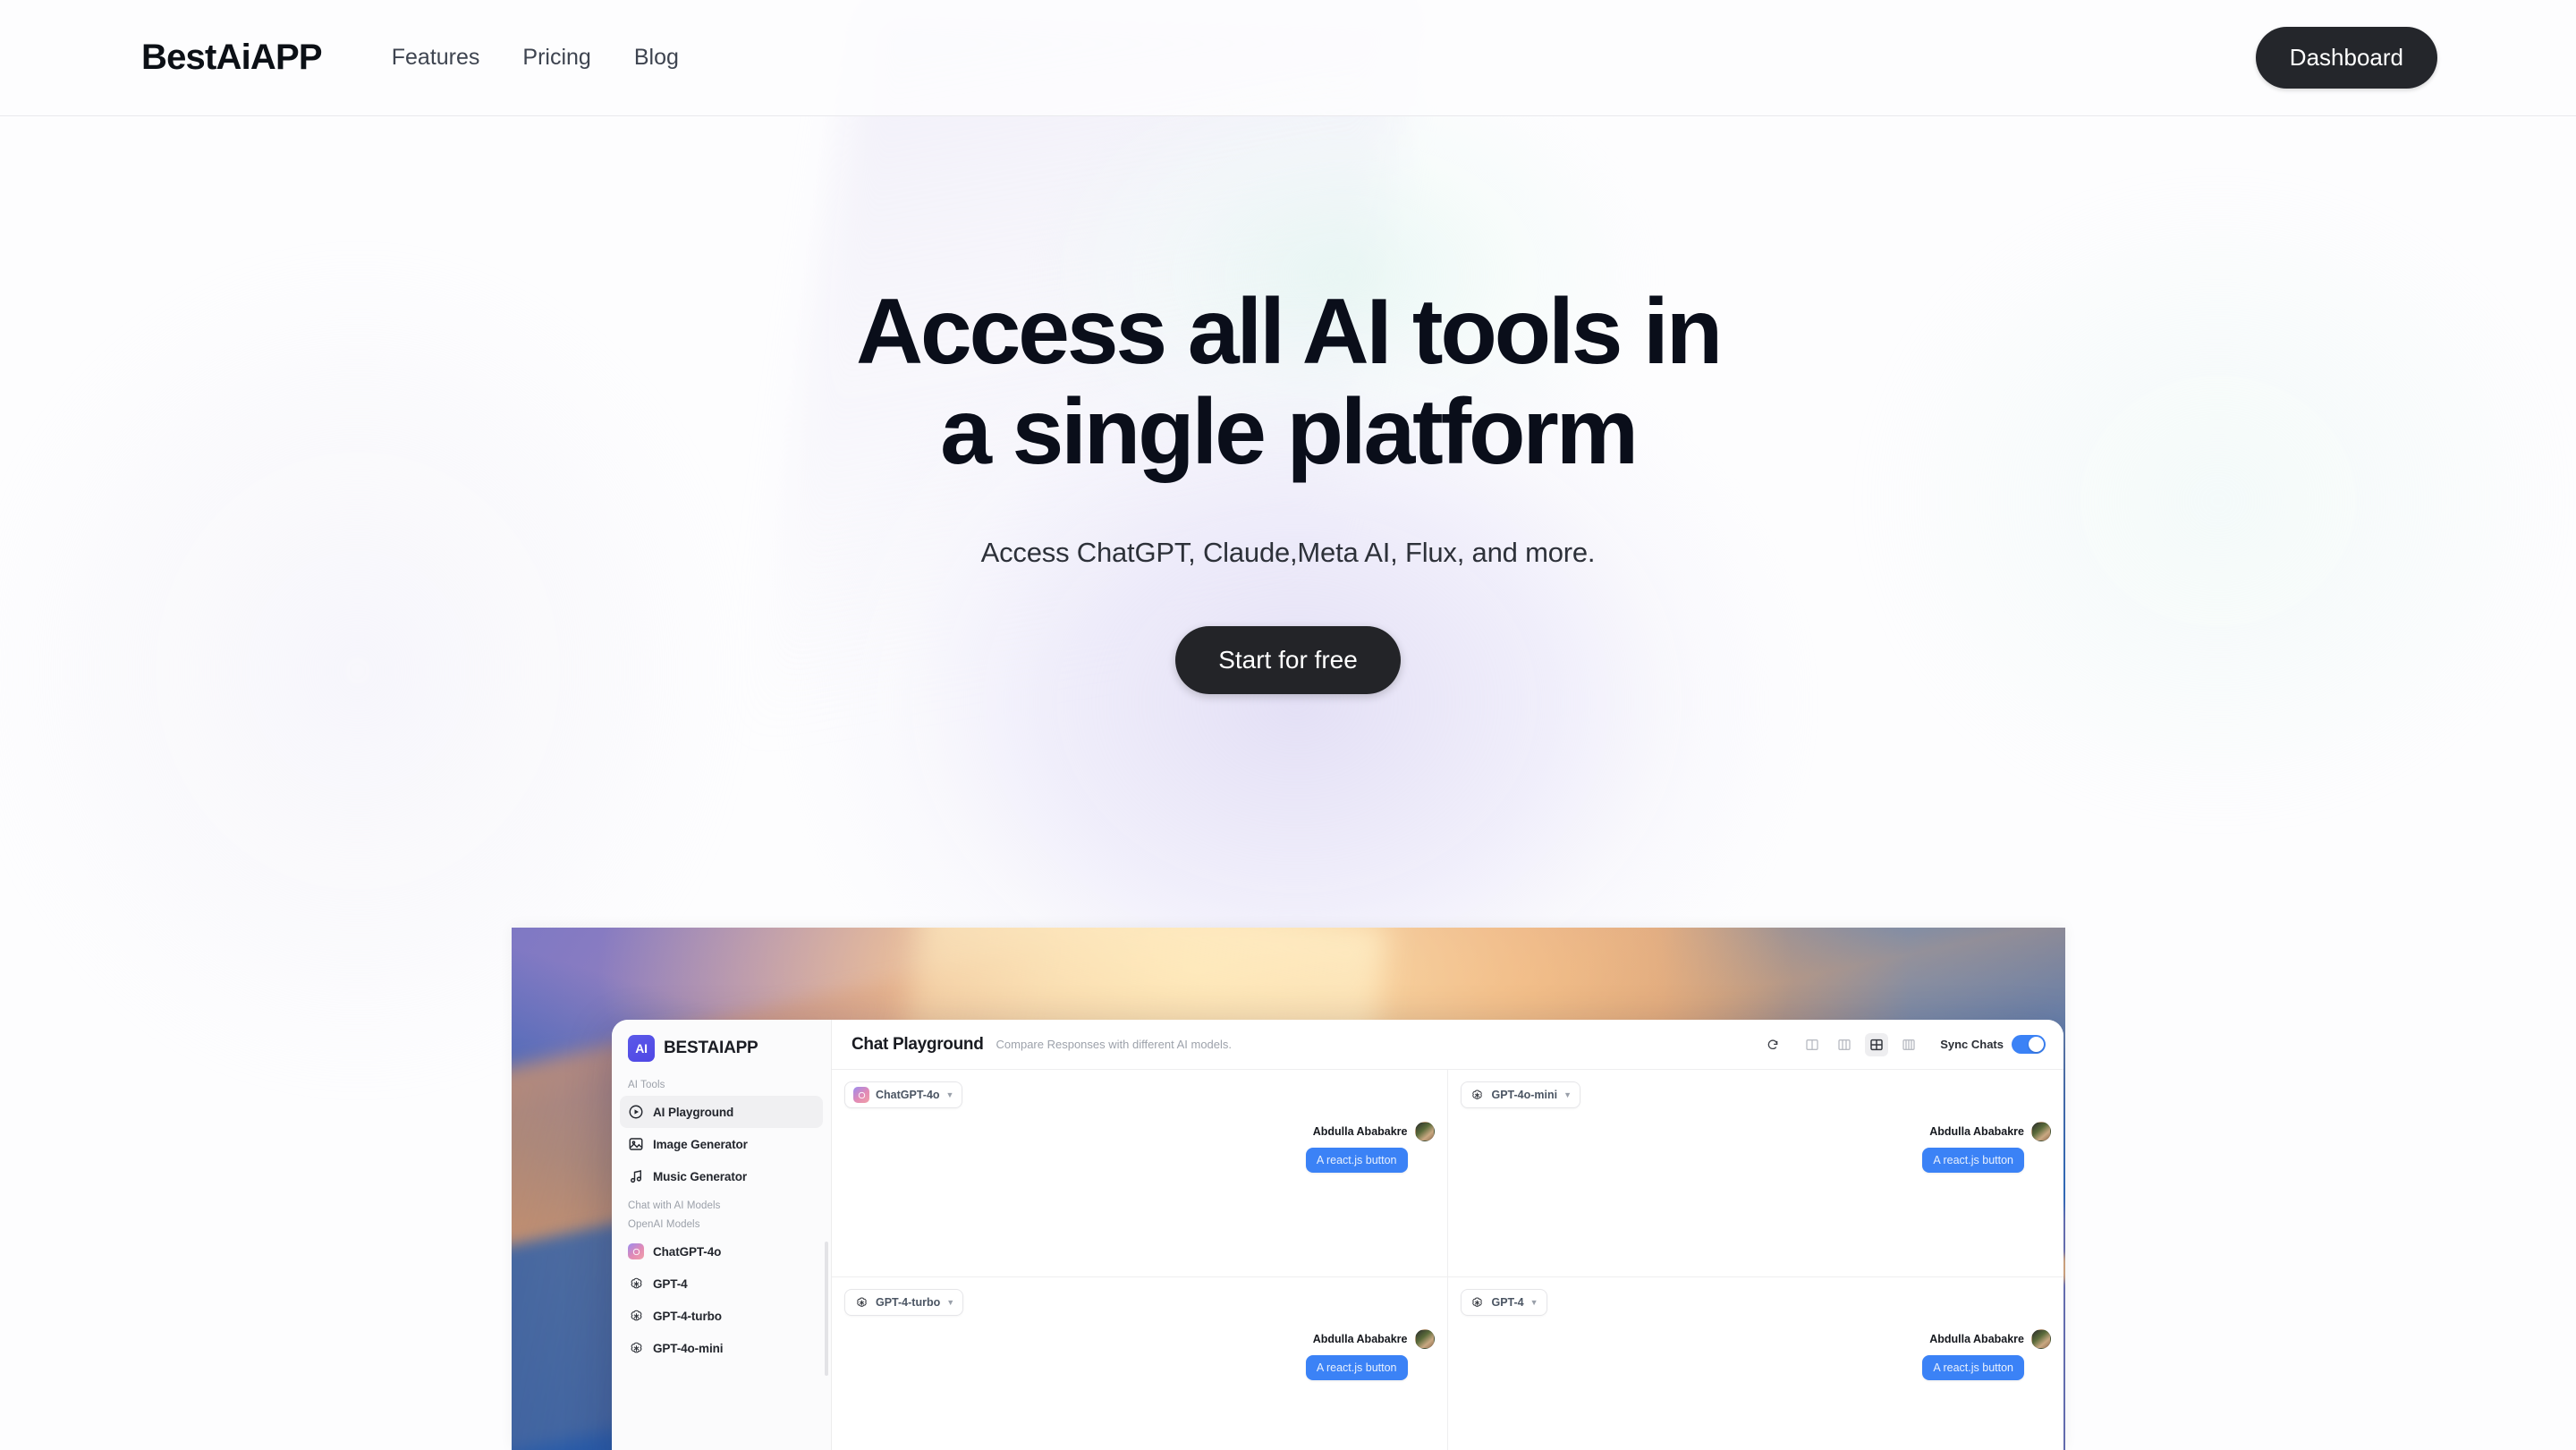 This screenshot has width=2576, height=1450. I want to click on main-nav: Features Pricing Blog, so click(535, 58).